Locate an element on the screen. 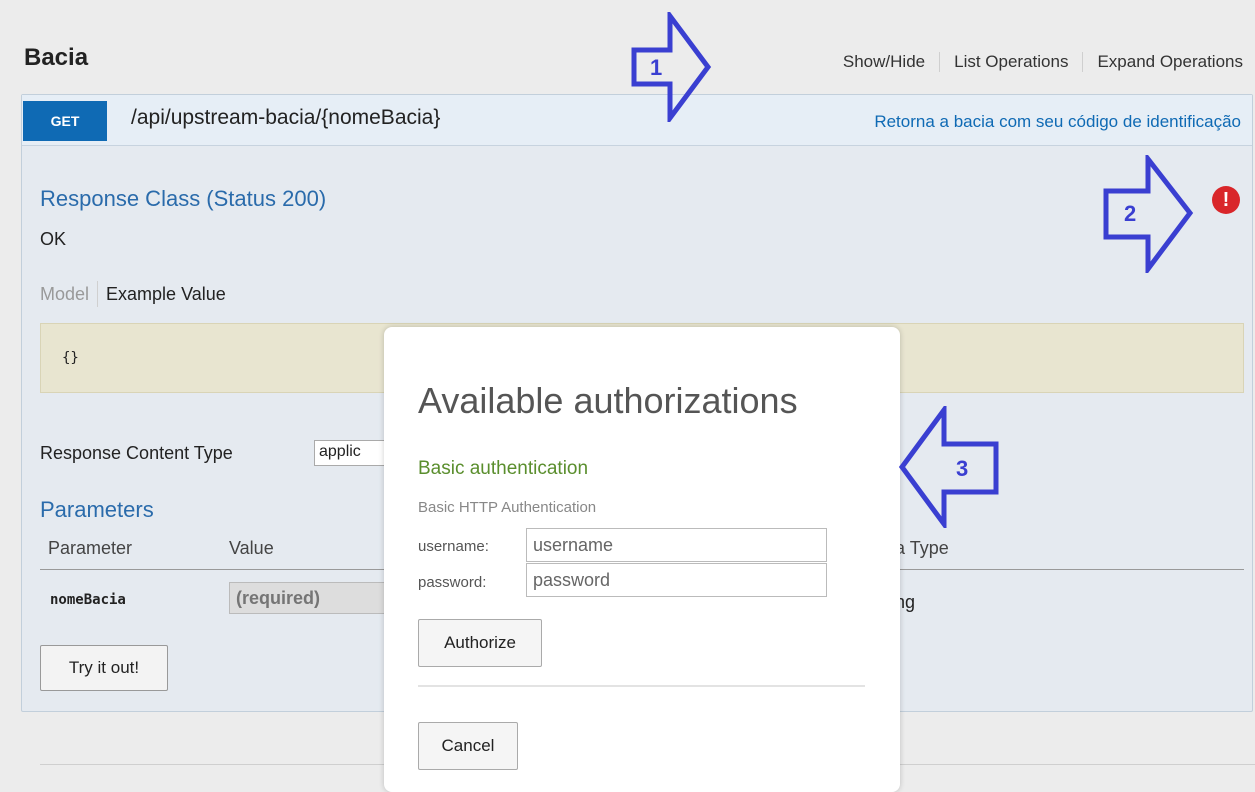  username-label: username: is located at coordinates (453, 546).